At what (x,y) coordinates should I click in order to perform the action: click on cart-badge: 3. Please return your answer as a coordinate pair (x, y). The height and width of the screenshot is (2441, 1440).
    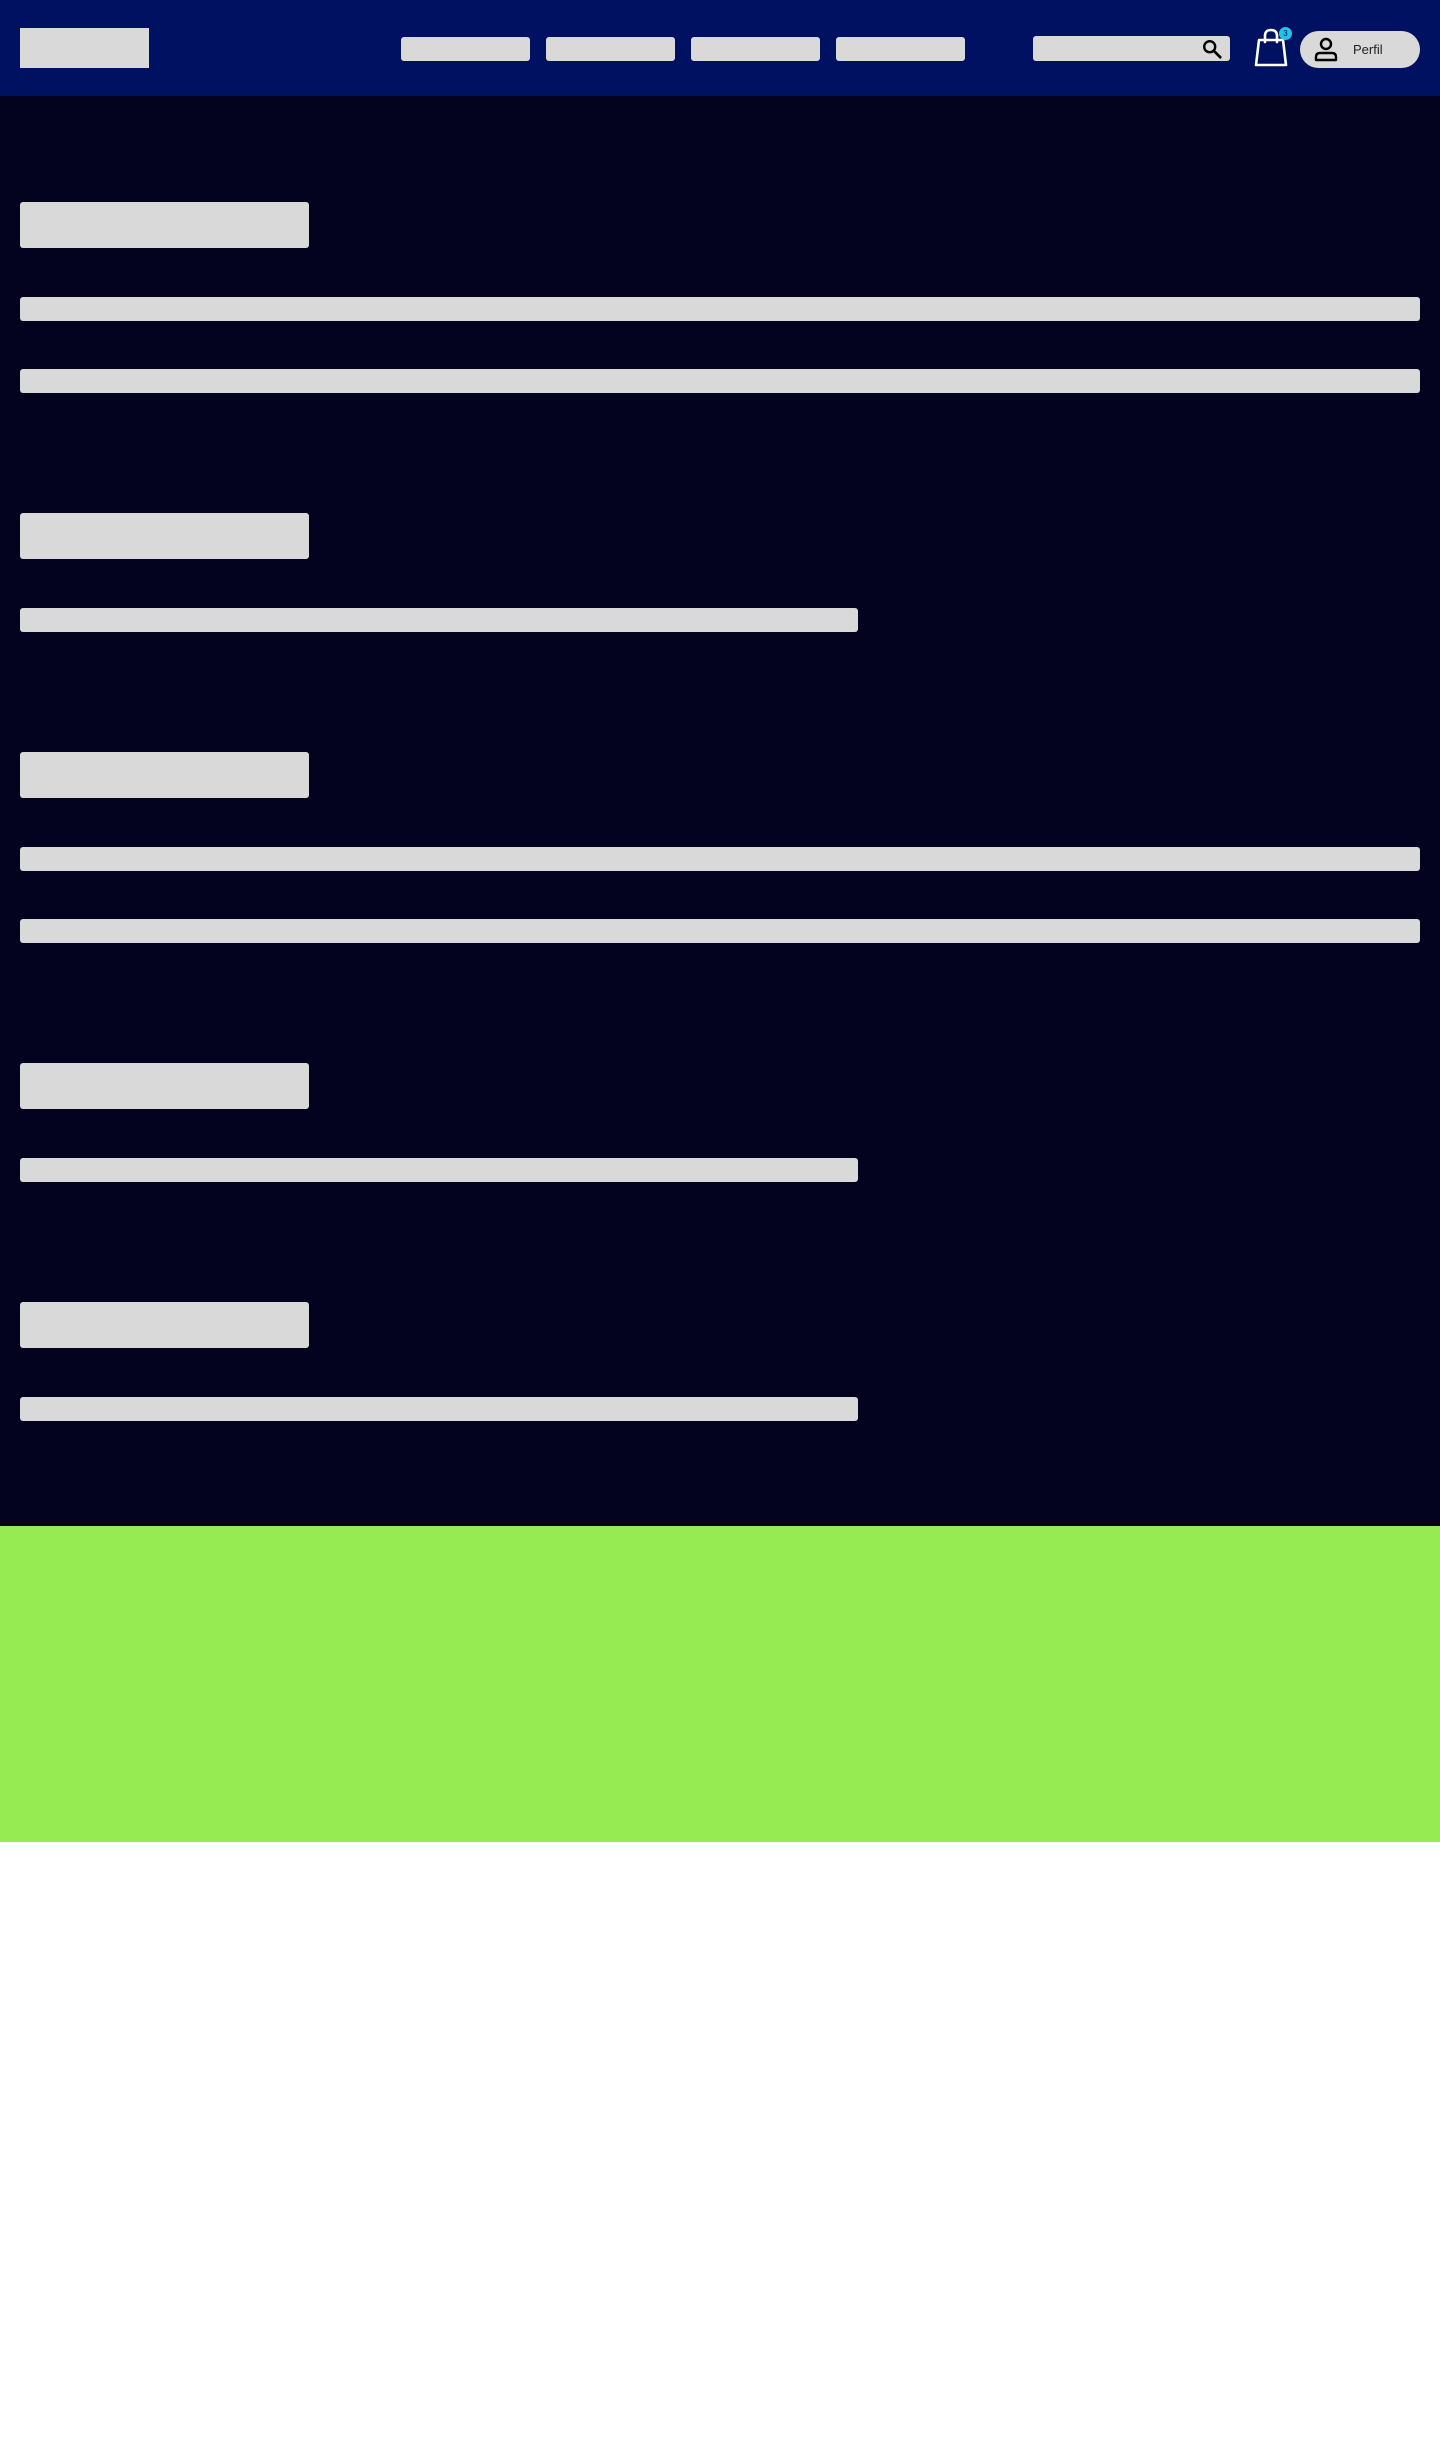
    Looking at the image, I should click on (1285, 33).